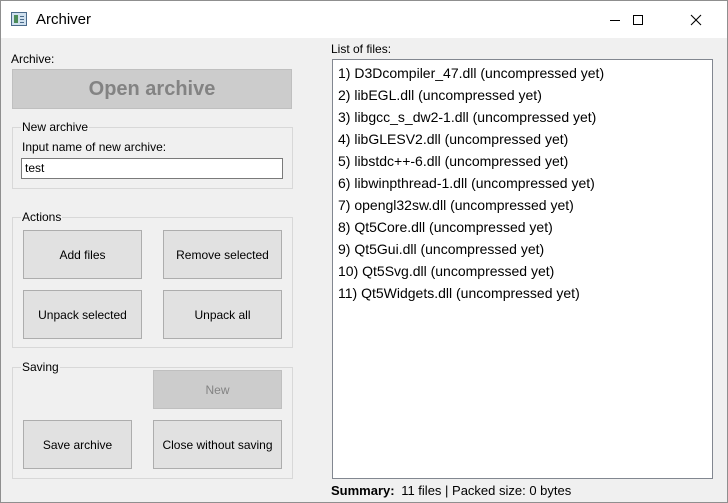 This screenshot has width=728, height=503. I want to click on summary-label: Summary:, so click(363, 490).